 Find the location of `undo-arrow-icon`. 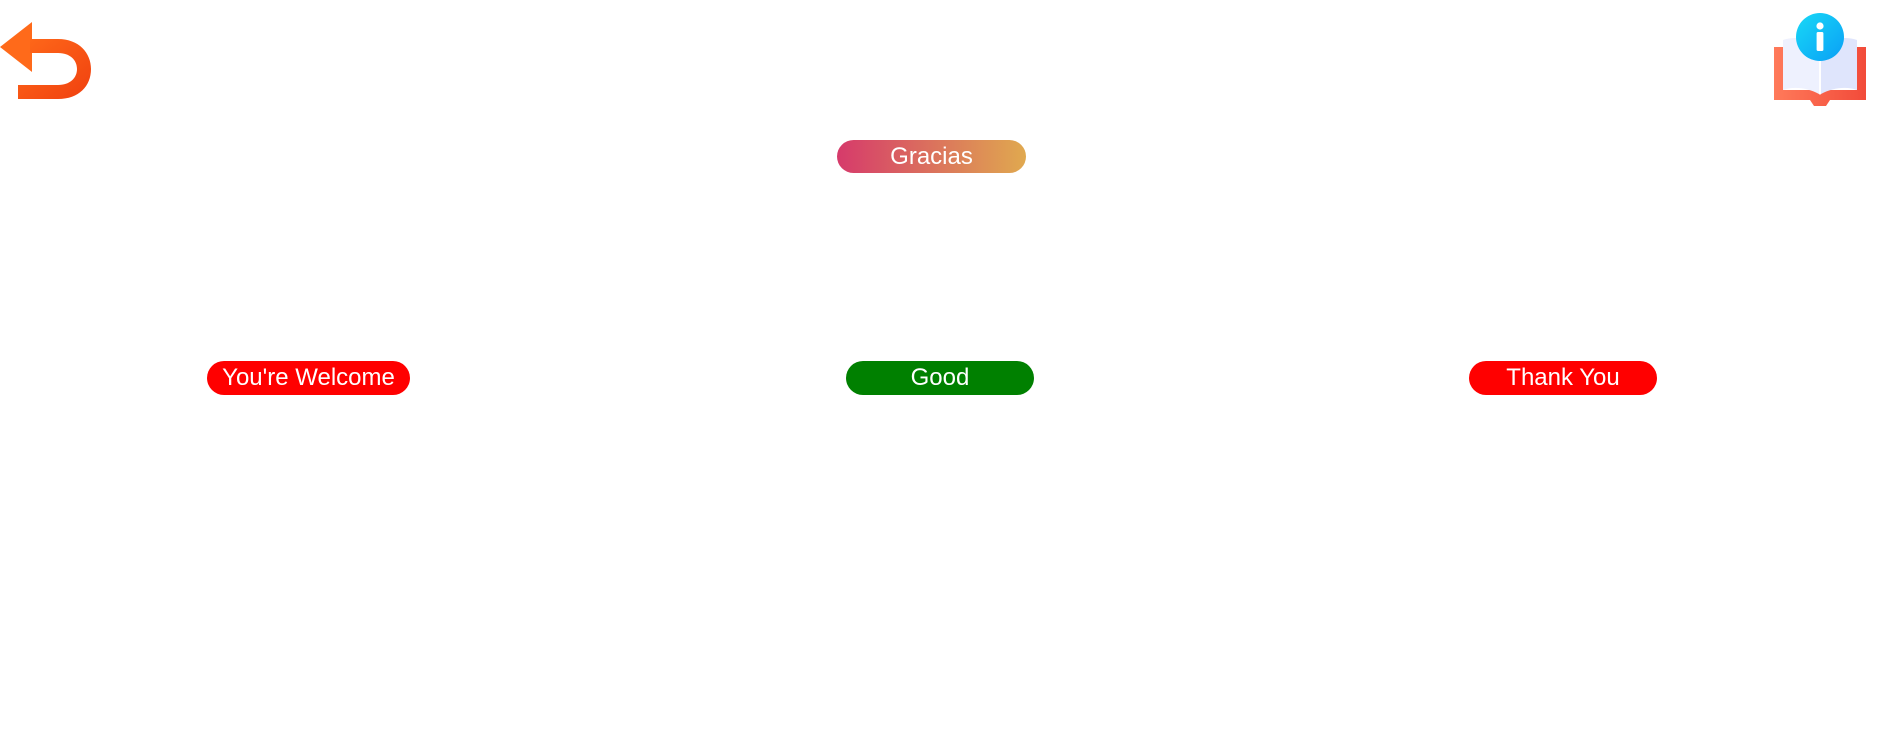

undo-arrow-icon is located at coordinates (45, 60).